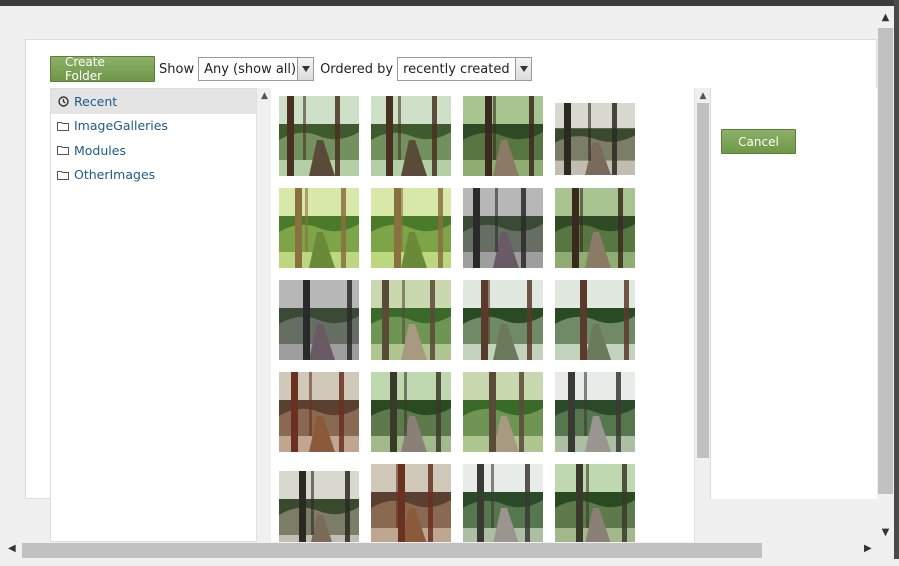 The height and width of the screenshot is (566, 899). I want to click on order-by-select: recently created, so click(465, 69).